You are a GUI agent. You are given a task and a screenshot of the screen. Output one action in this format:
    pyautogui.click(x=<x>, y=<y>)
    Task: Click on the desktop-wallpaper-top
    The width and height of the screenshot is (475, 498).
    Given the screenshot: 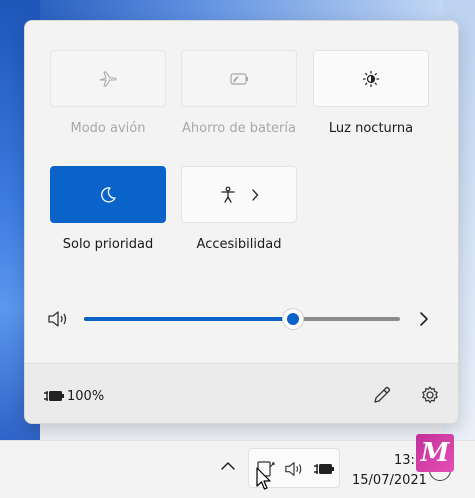 What is the action you would take?
    pyautogui.click(x=237, y=11)
    